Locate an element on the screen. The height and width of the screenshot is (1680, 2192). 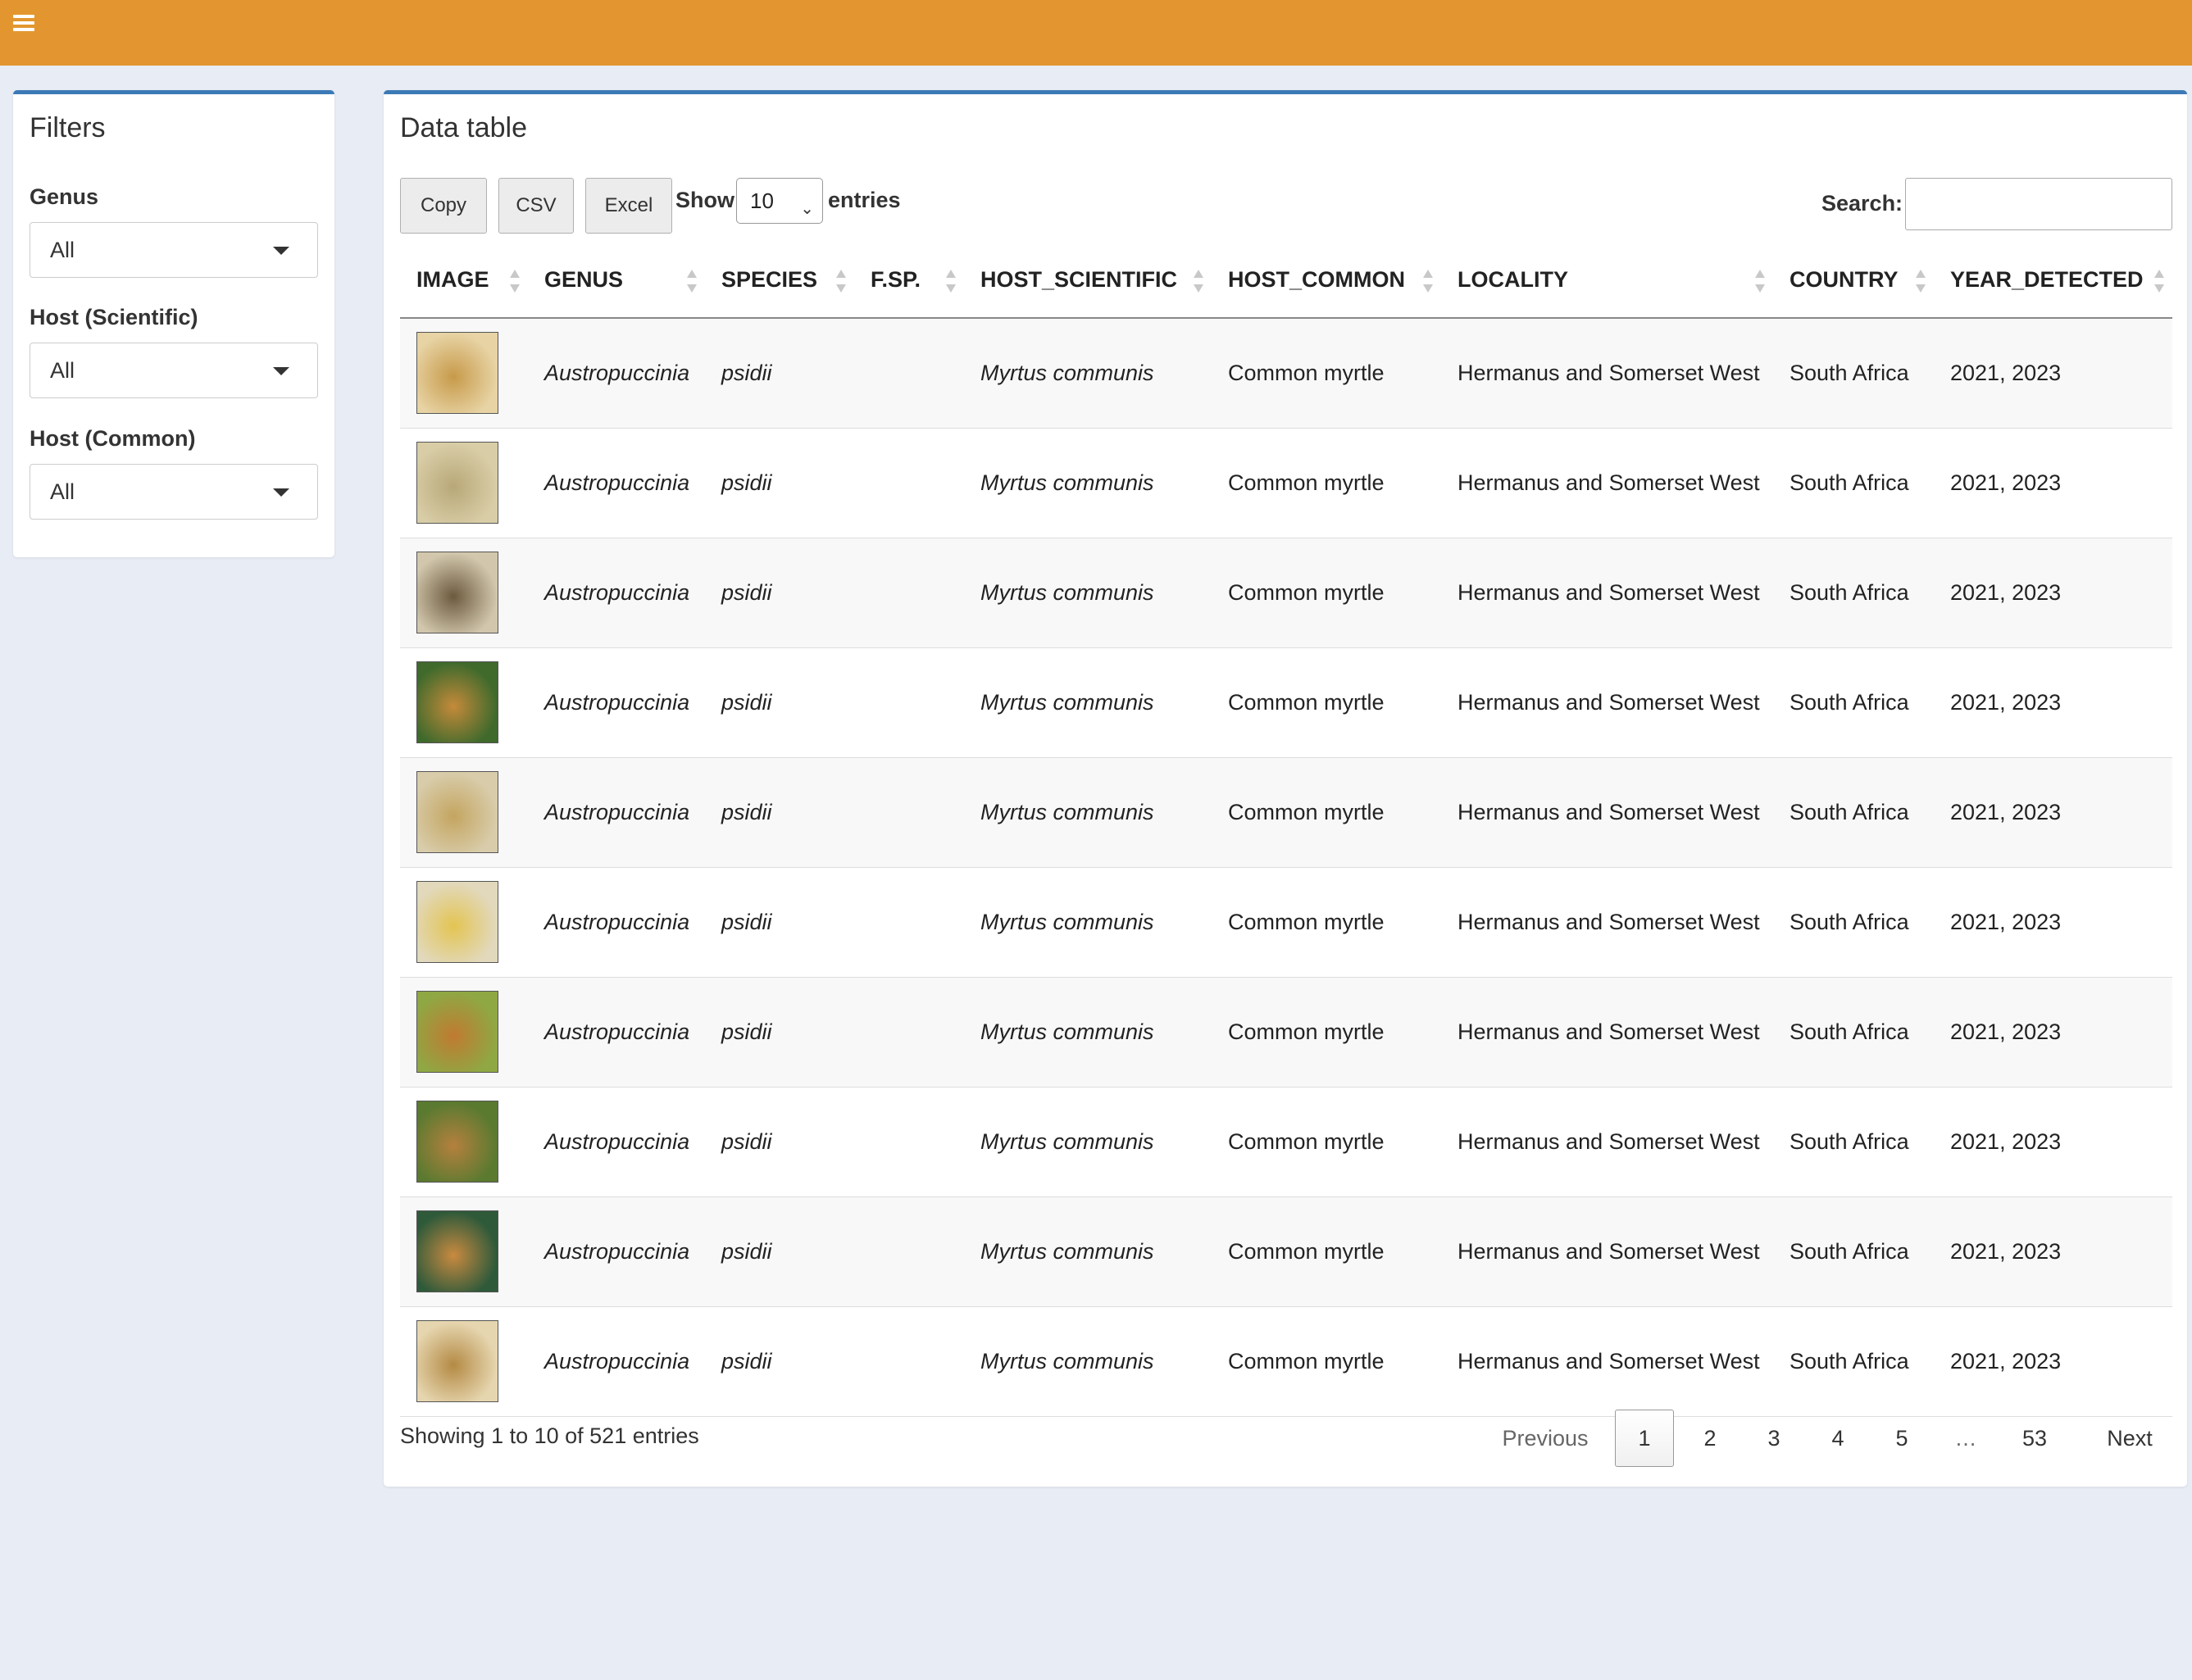
caret-down-icon is located at coordinates (281, 492).